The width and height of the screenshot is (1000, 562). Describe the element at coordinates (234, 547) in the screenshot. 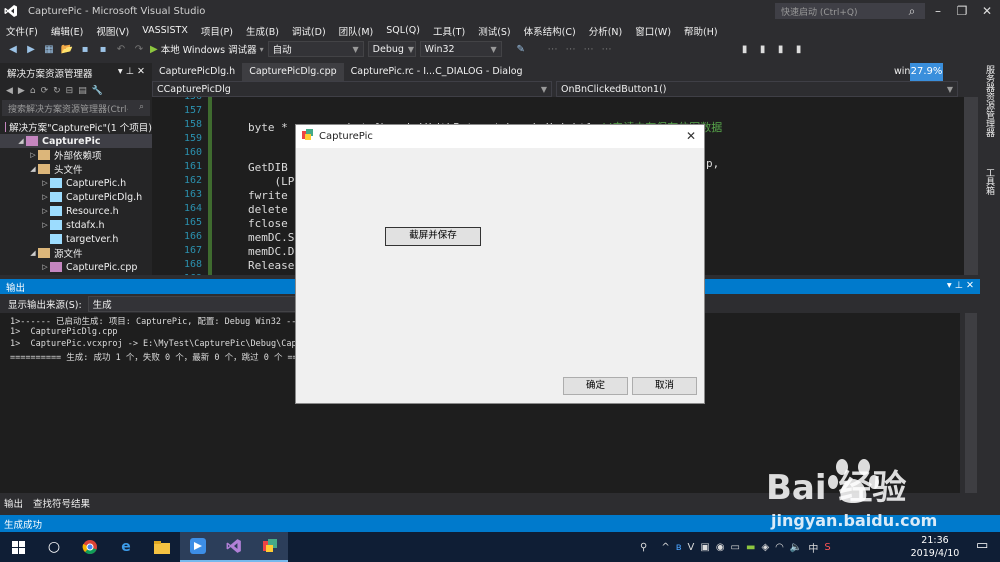

I see `visual-studio-taskbar-icon` at that location.